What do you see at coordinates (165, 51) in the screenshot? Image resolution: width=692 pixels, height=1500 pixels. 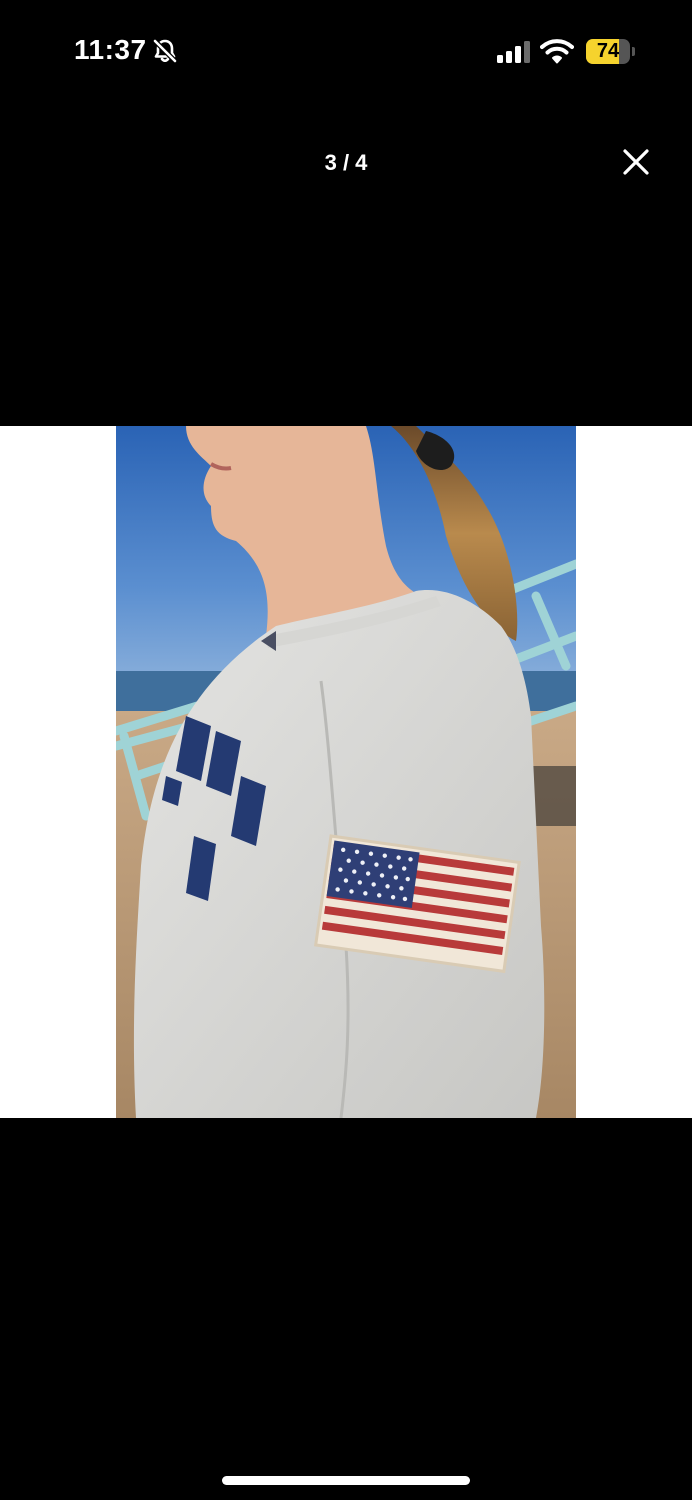 I see `bell-slash-icon` at bounding box center [165, 51].